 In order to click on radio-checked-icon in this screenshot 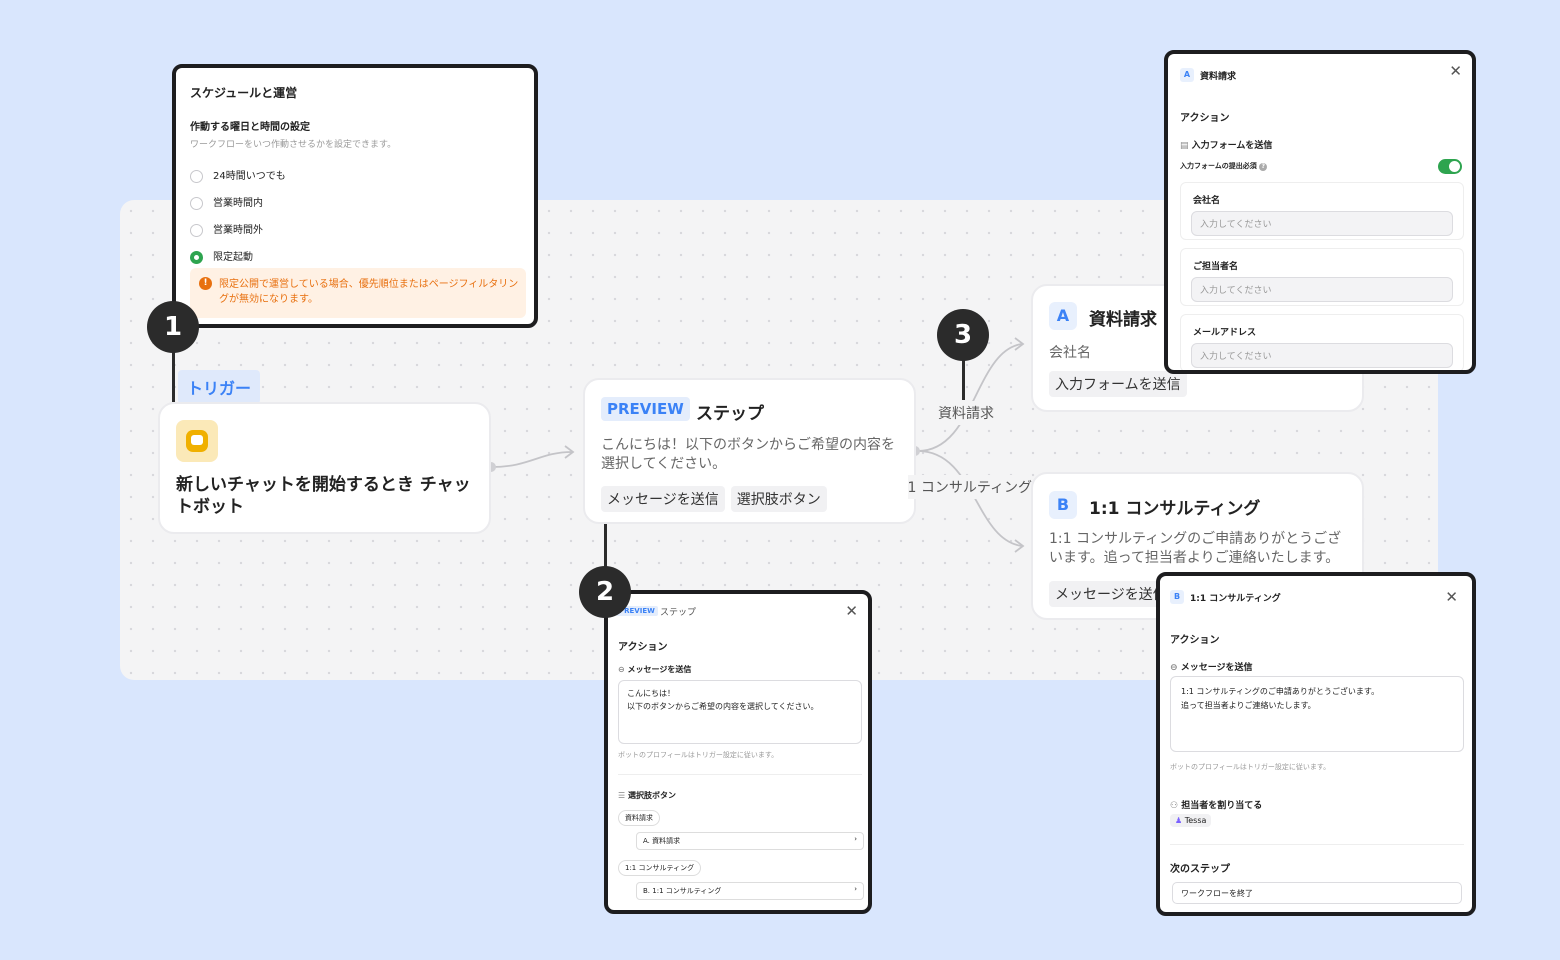, I will do `click(196, 257)`.